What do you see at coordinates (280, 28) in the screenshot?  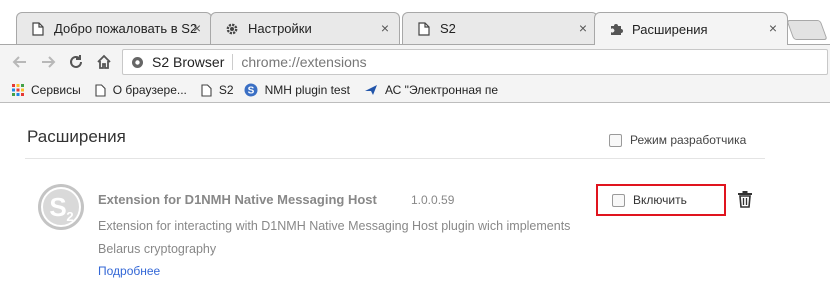 I see `tab-label: Настройки` at bounding box center [280, 28].